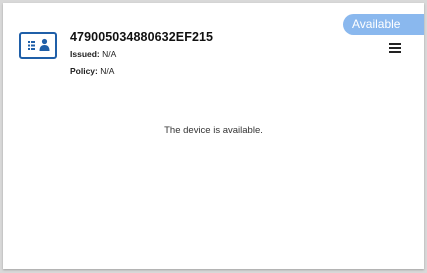 The image size is (427, 273). I want to click on status-badge: Available, so click(383, 24).